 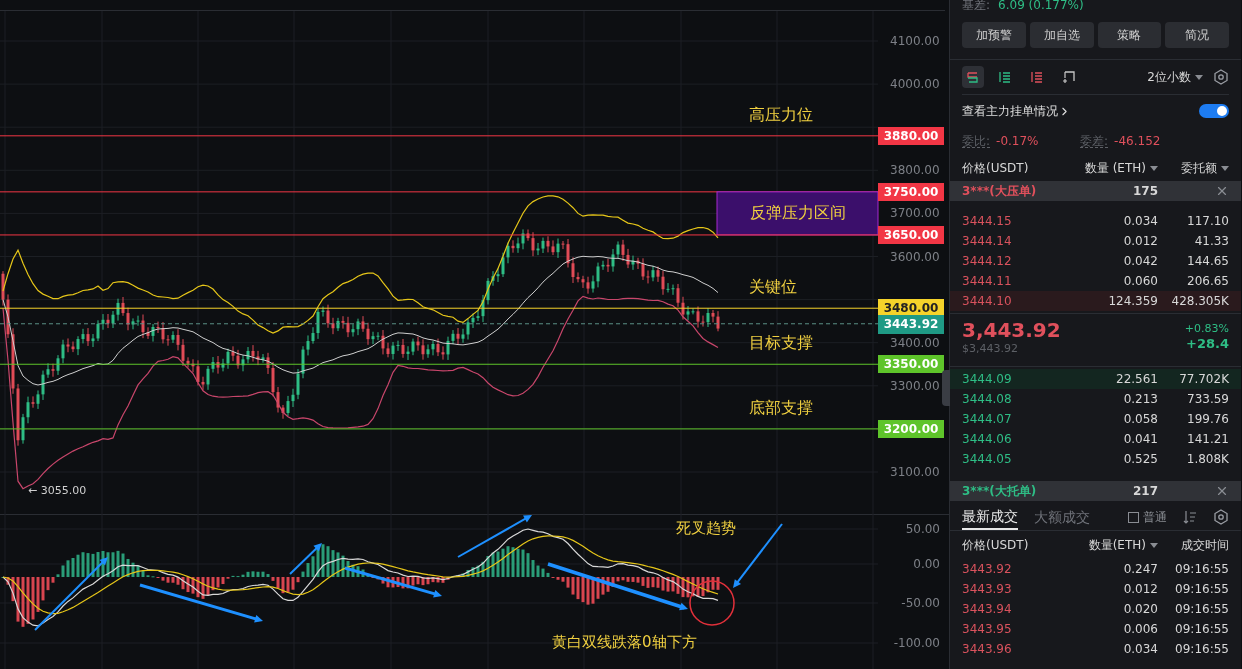 I want to click on decimals-dropdown: 2位小数, so click(x=1175, y=77).